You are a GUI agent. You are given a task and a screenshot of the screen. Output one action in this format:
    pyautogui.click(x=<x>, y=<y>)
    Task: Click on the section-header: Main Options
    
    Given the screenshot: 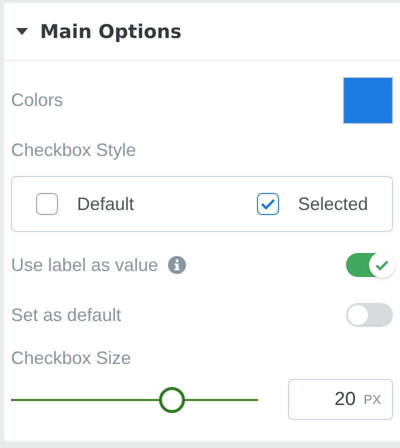 What is the action you would take?
    pyautogui.click(x=202, y=32)
    